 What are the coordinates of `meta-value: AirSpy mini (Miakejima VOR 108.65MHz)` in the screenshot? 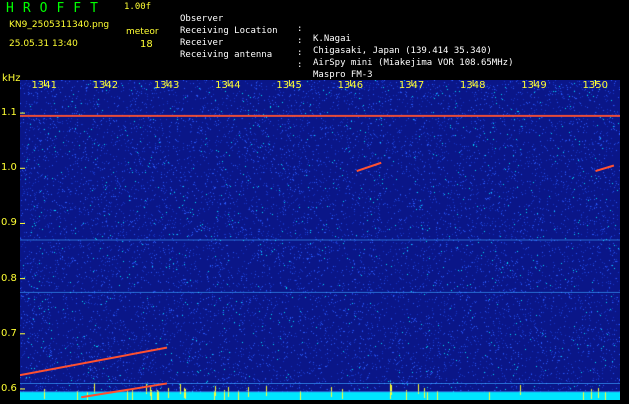 It's located at (413, 63).